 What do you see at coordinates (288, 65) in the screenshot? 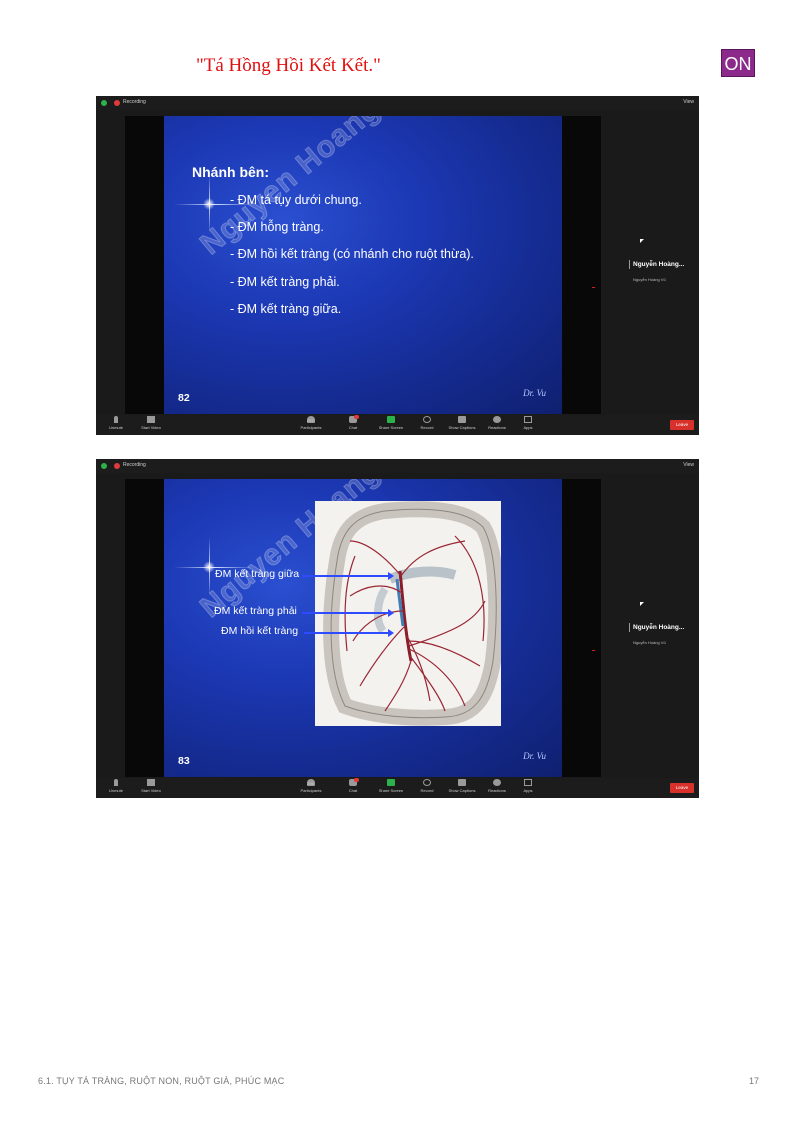
I see `mnemonic-heading: "Tá Hồng Hồi Kết Kết."` at bounding box center [288, 65].